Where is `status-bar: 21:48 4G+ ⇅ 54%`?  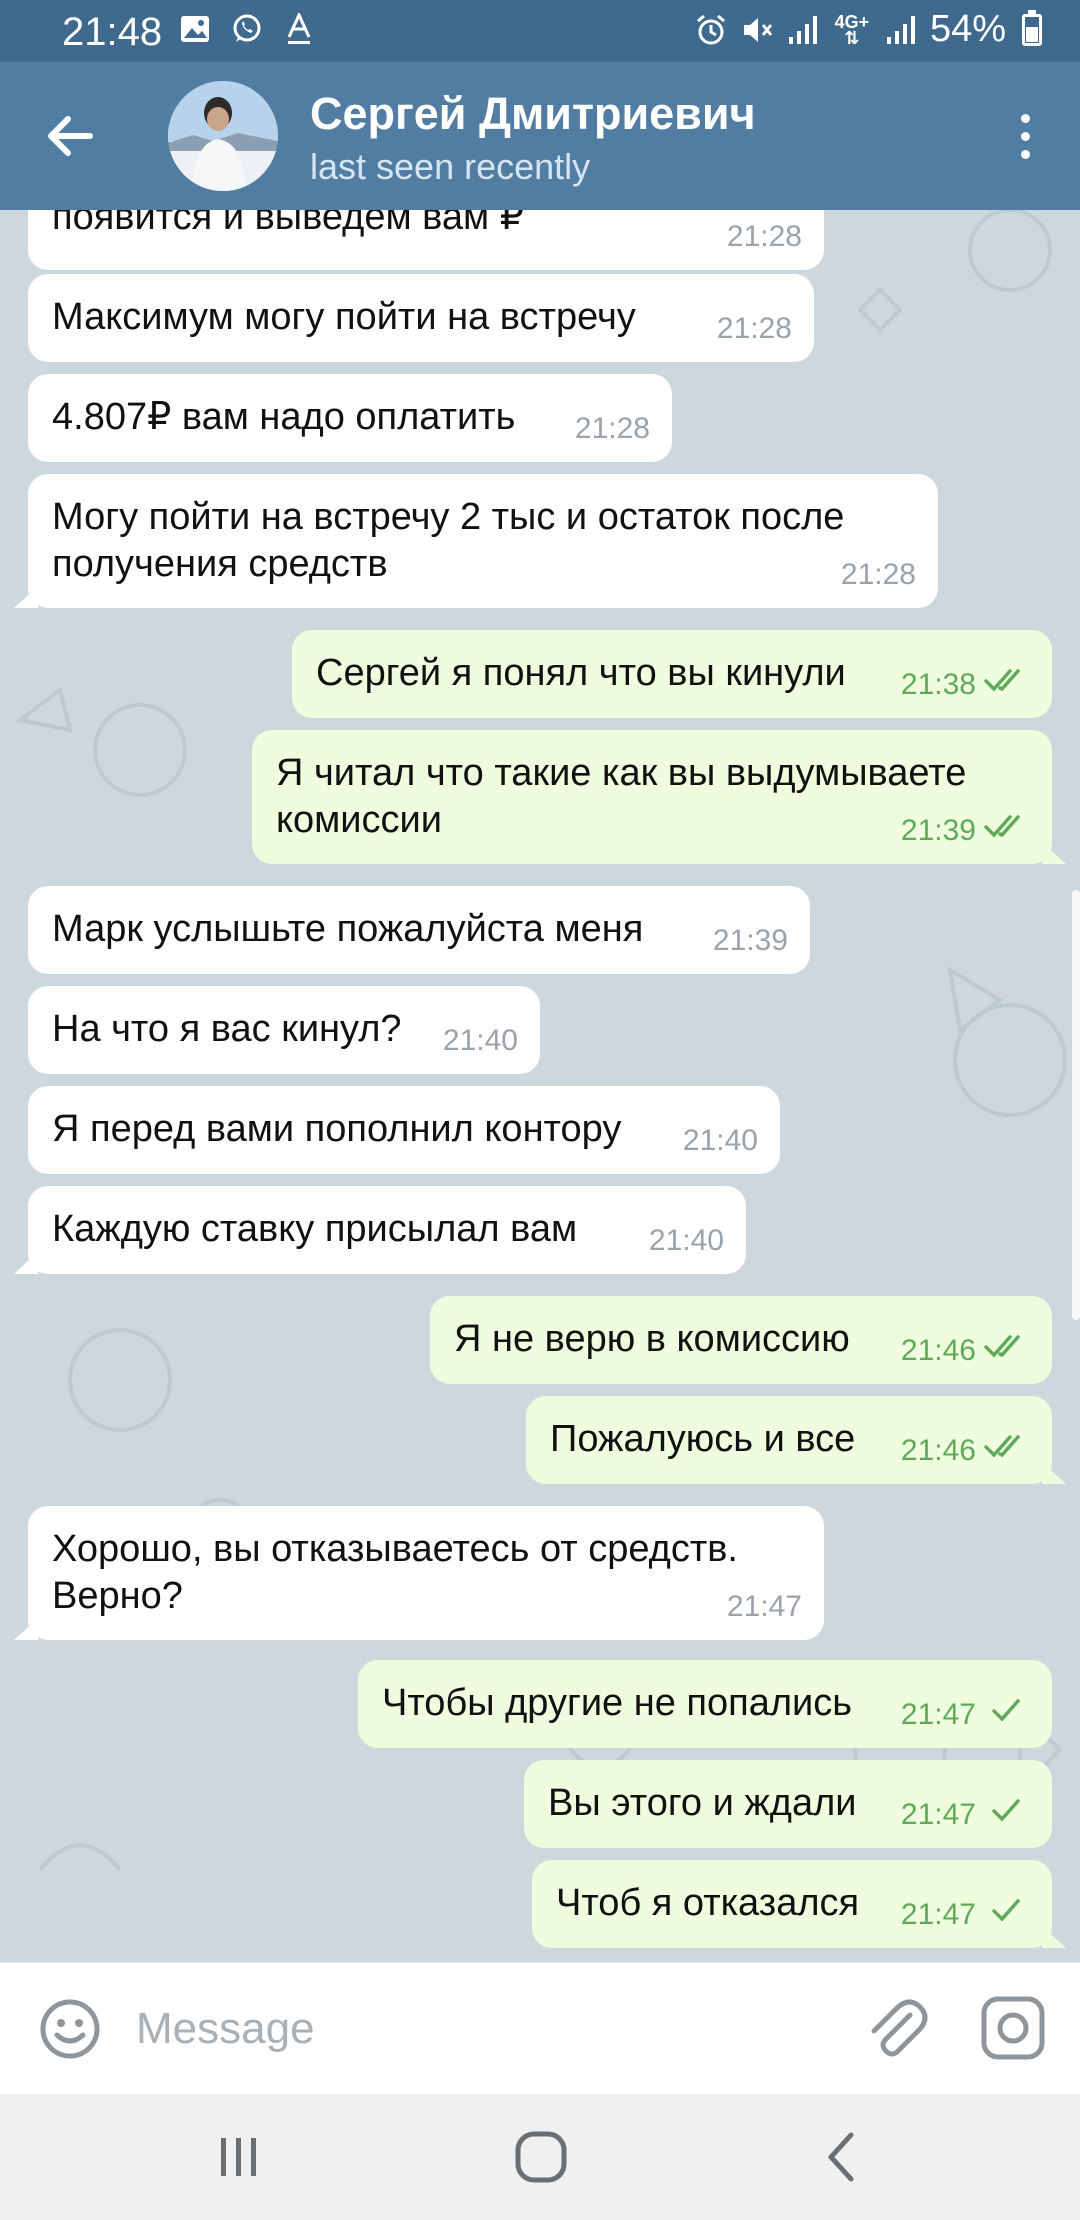 status-bar: 21:48 4G+ ⇅ 54% is located at coordinates (540, 31).